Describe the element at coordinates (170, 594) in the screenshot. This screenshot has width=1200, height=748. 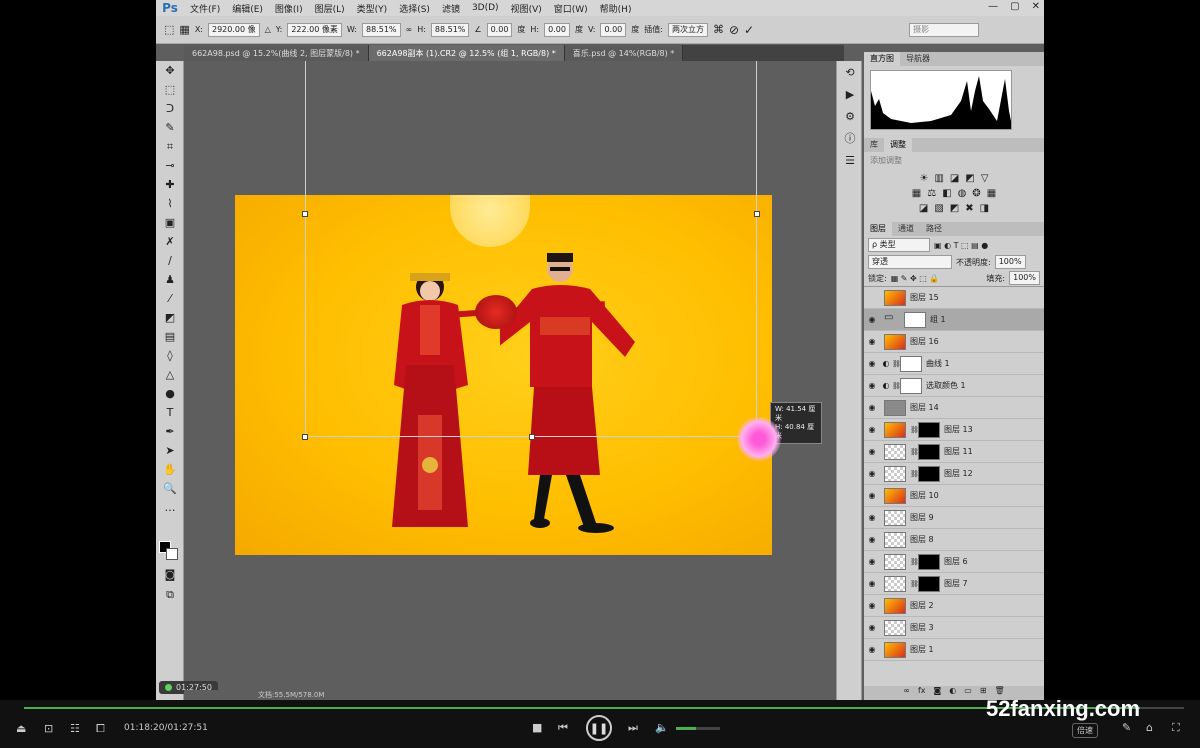
I see `screen-mode-icon: ⧉` at that location.